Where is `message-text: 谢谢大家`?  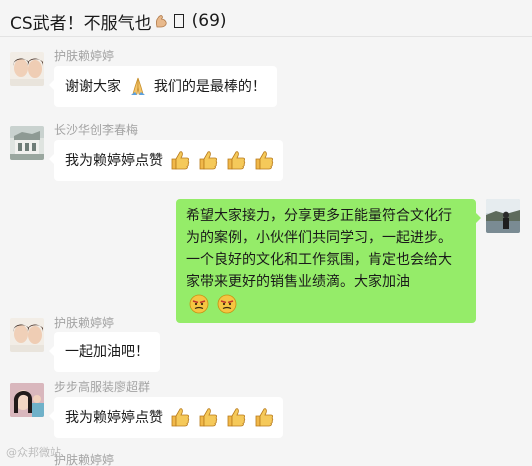 message-text: 谢谢大家 is located at coordinates (93, 87).